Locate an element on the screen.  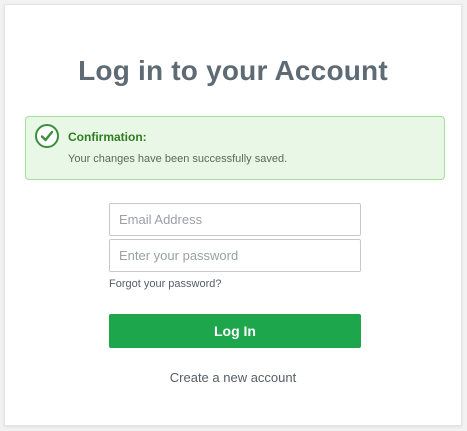
forgot-password-link: Forgot your password? is located at coordinates (165, 284).